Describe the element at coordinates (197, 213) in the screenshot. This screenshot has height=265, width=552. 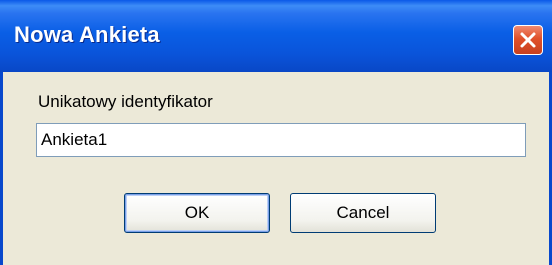
I see `ok-button: OK` at that location.